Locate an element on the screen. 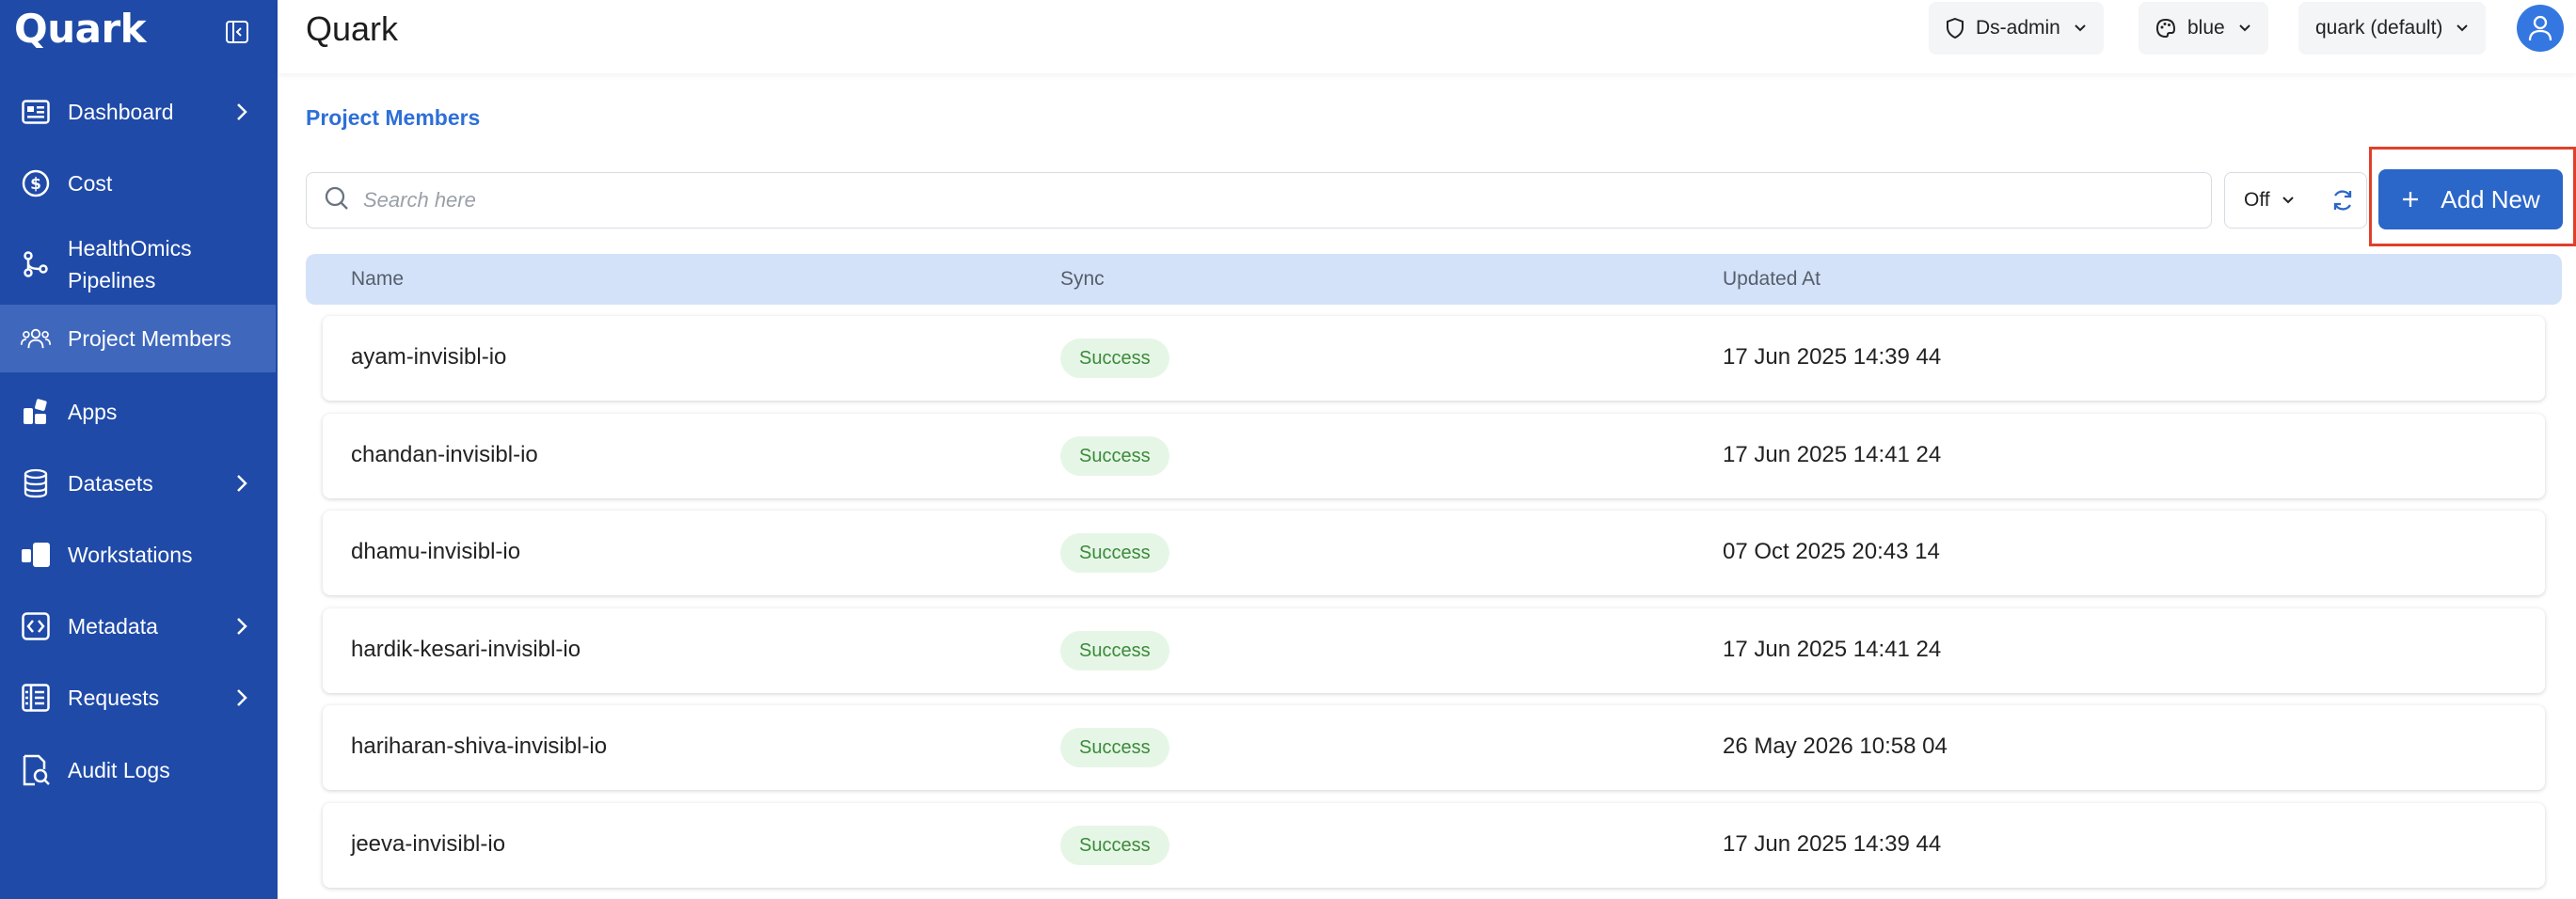  auto-refresh-value: Off is located at coordinates (2257, 200).